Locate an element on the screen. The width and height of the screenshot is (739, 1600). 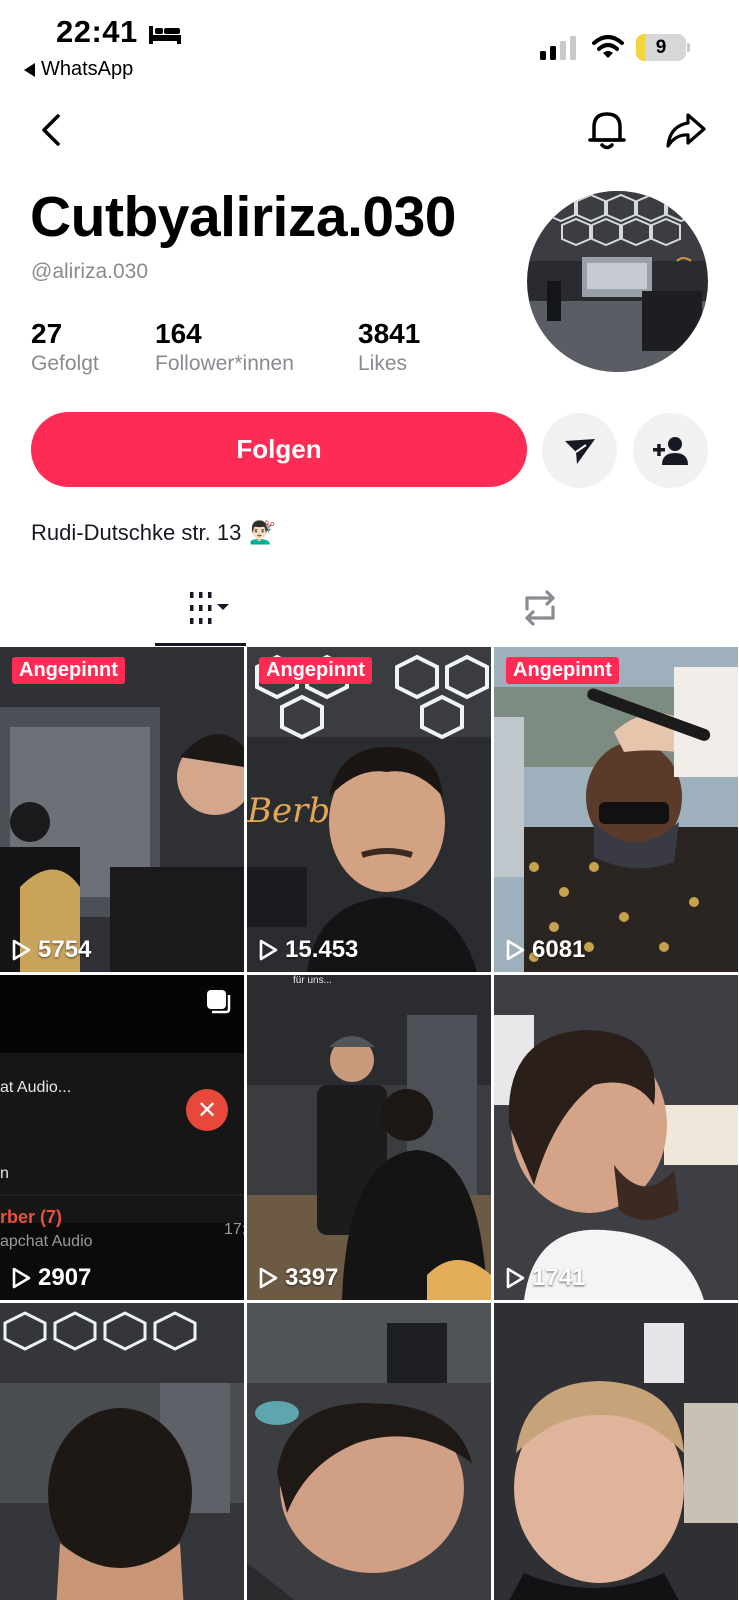
send-message-icon is located at coordinates (579, 451).